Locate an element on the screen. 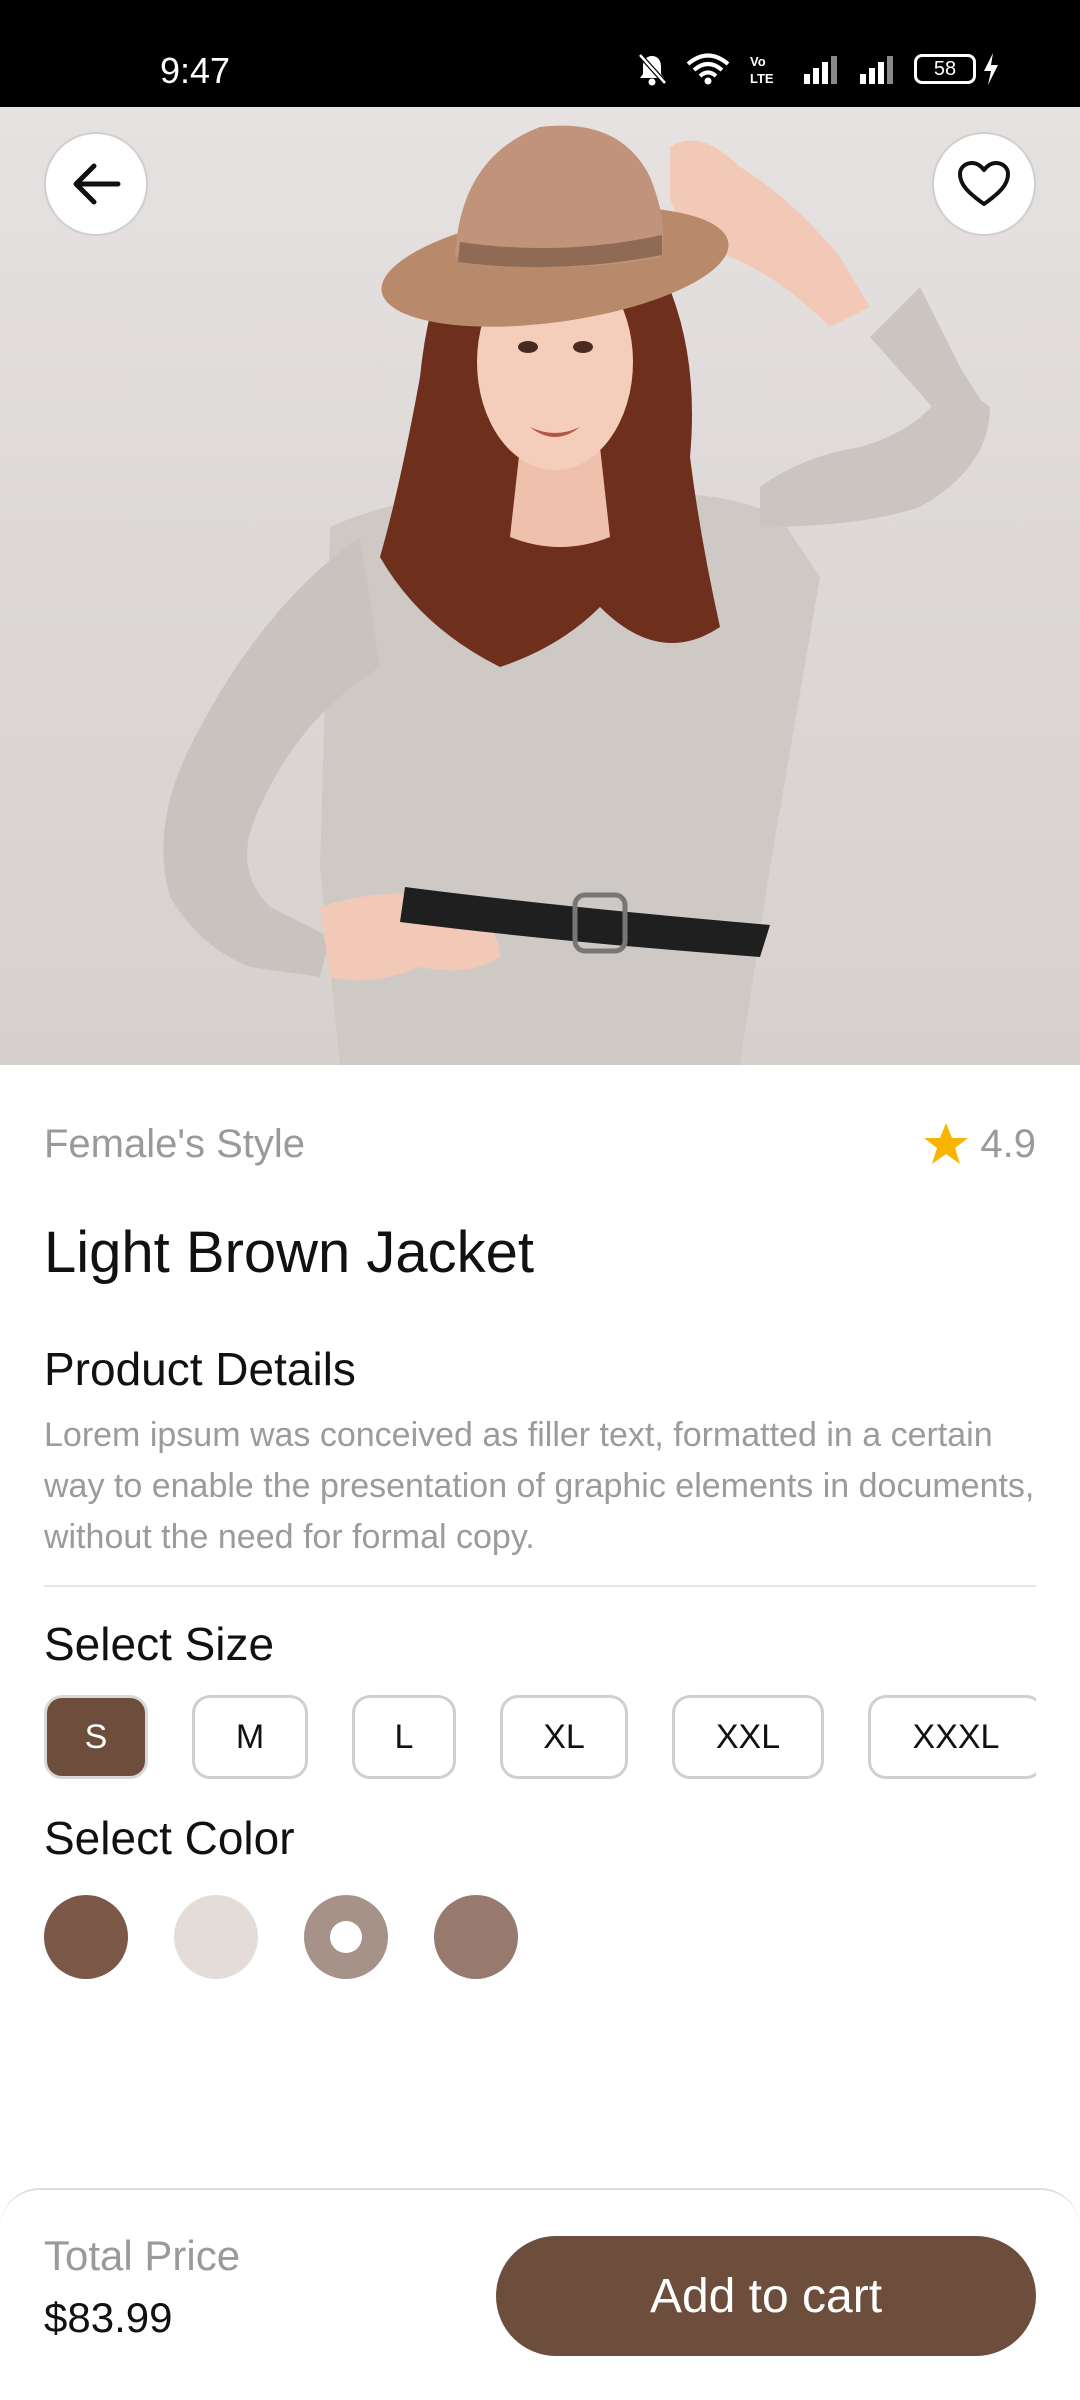 Image resolution: width=1080 pixels, height=2400 pixels. checkout-bar: Total Price $83.99 Add to cart is located at coordinates (540, 2294).